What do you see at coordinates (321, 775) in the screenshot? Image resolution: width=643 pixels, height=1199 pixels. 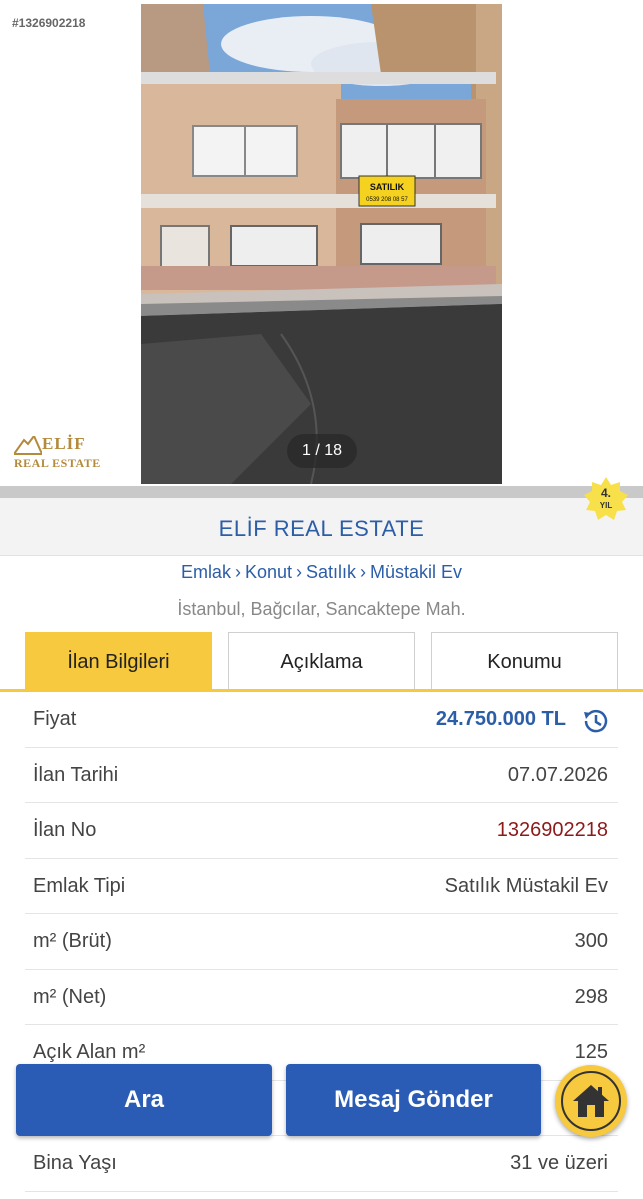 I see `detail-row-date: İlan Tarihi 07.07.2026` at bounding box center [321, 775].